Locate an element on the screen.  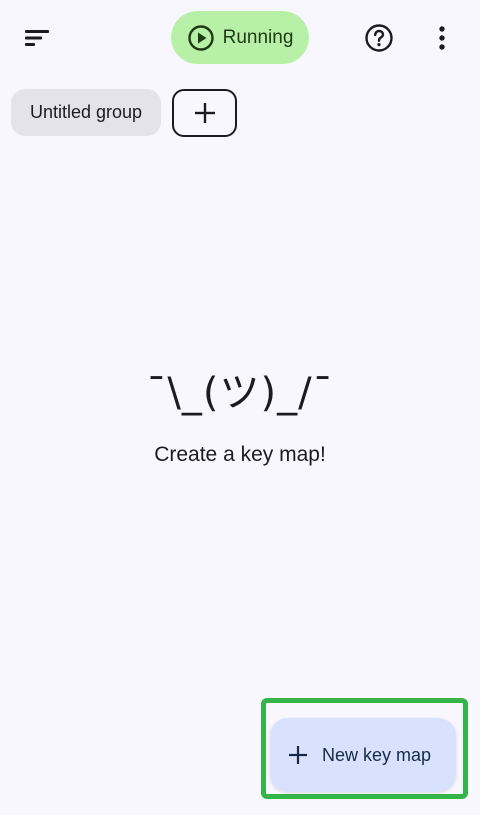
play-circle-icon is located at coordinates (200, 37).